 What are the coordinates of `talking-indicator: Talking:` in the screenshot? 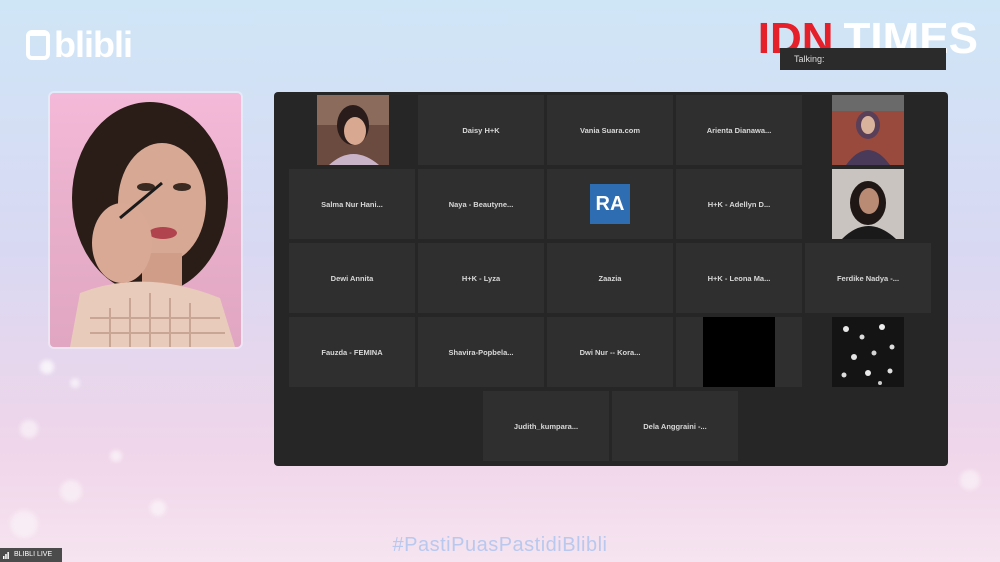 It's located at (863, 59).